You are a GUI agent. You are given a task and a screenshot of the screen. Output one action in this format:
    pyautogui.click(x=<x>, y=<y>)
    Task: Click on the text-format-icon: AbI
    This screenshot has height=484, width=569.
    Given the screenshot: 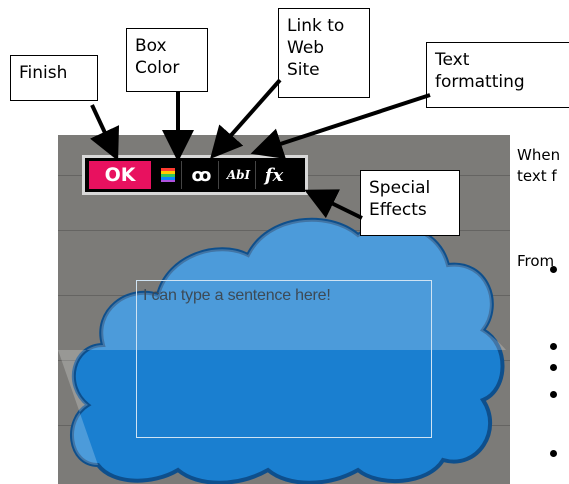 What is the action you would take?
    pyautogui.click(x=238, y=175)
    